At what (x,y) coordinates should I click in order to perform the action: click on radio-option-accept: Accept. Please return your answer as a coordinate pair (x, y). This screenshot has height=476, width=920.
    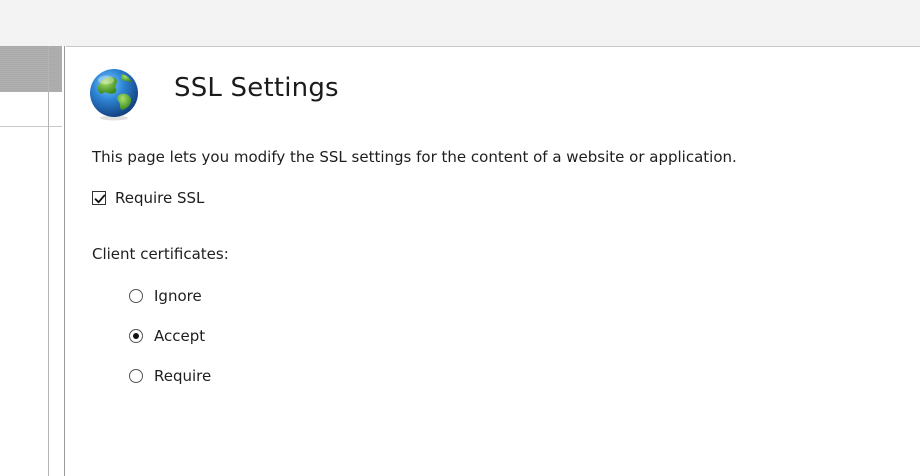
    Looking at the image, I should click on (167, 336).